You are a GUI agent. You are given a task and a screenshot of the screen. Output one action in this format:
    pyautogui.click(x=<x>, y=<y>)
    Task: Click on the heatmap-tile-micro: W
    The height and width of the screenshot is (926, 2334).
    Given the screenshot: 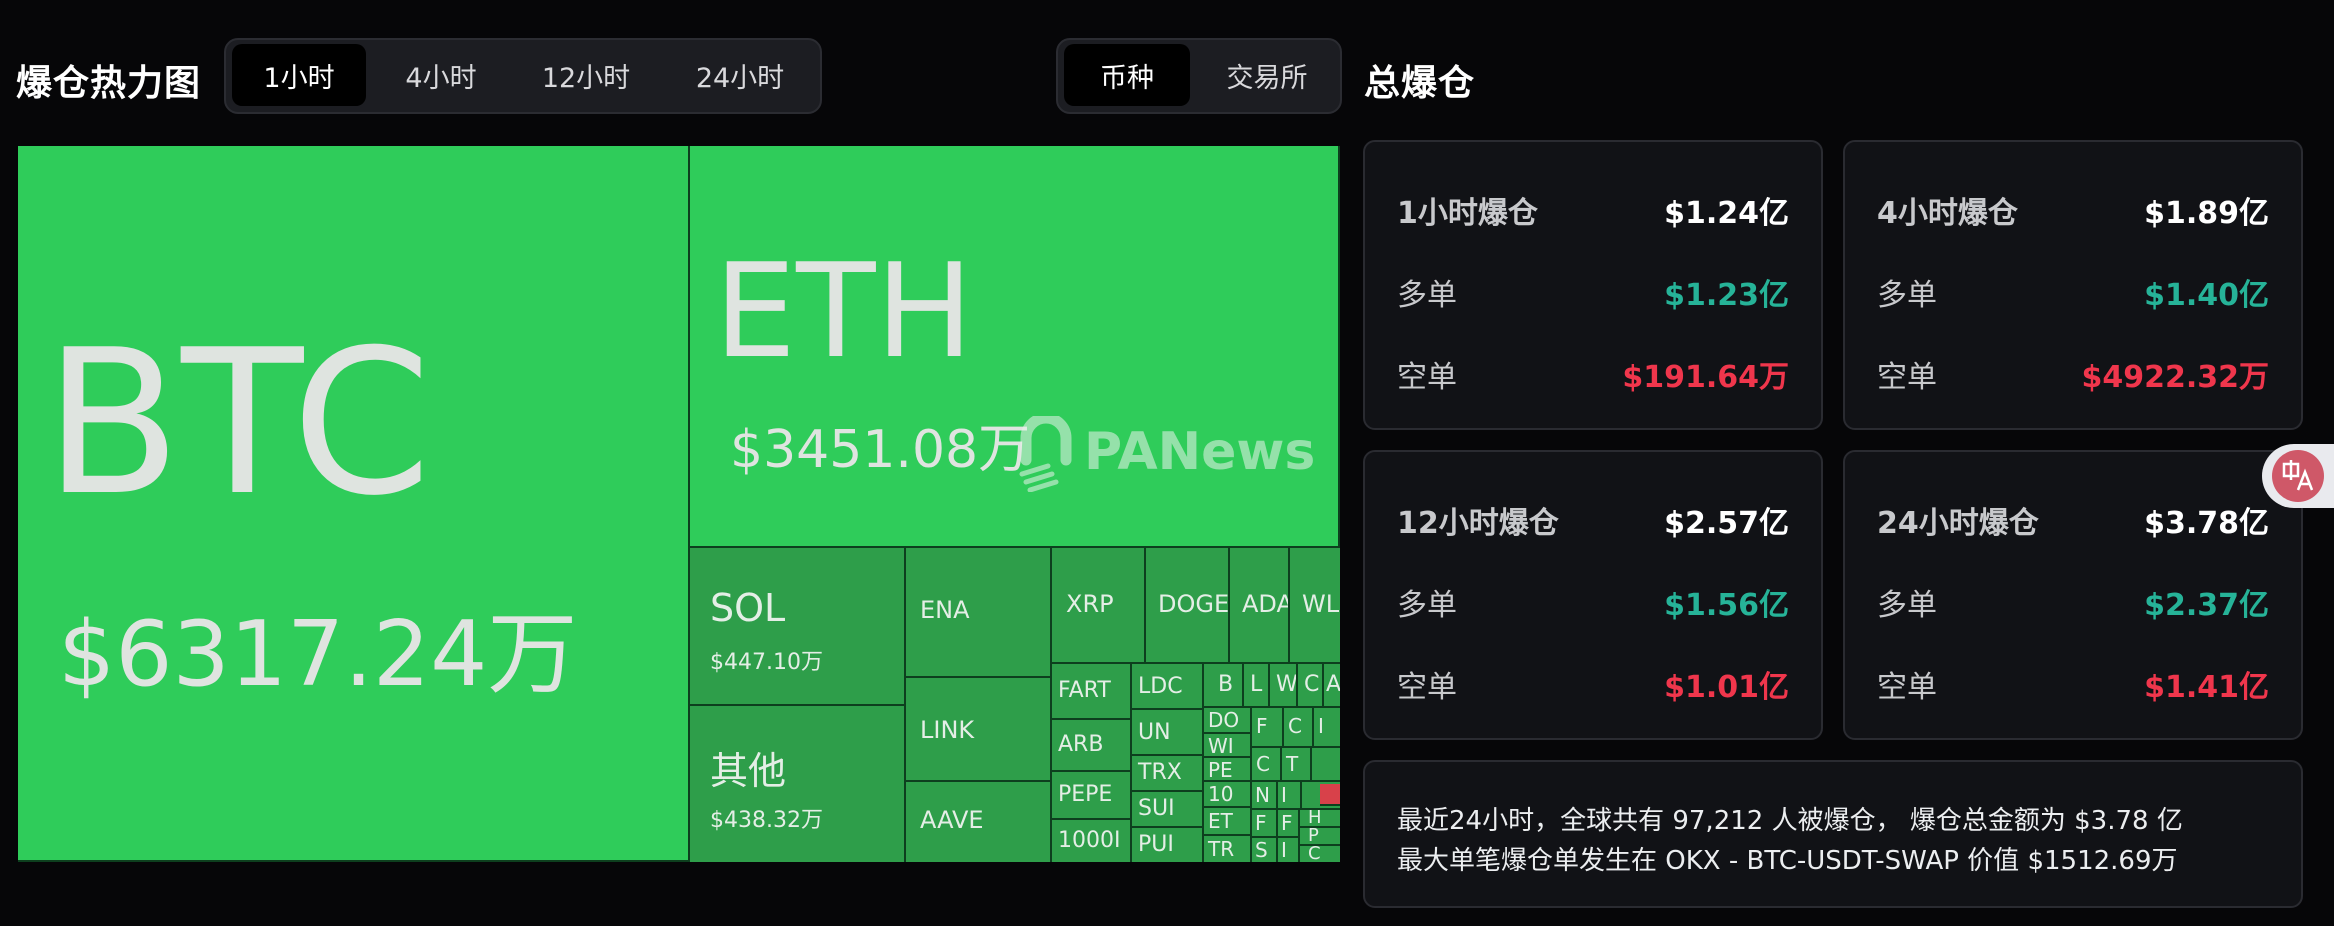 What is the action you would take?
    pyautogui.click(x=1284, y=686)
    